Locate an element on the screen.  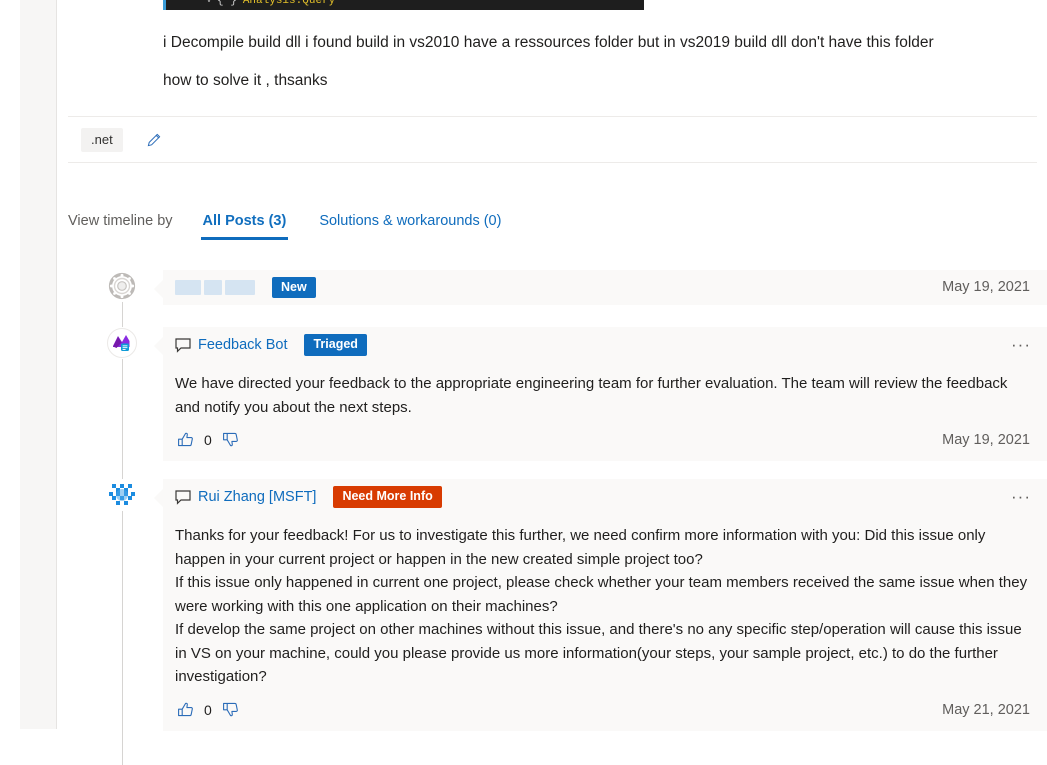
feedback-bot-avatar is located at coordinates (122, 343).